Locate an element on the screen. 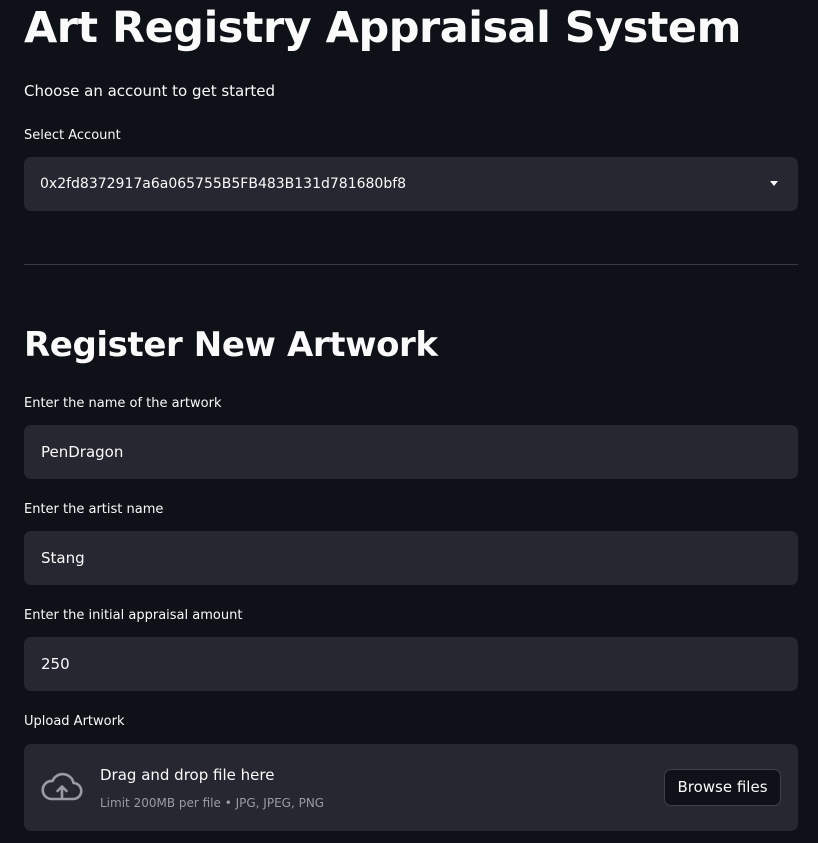 Image resolution: width=818 pixels, height=843 pixels. artwork-name-value: PenDragon is located at coordinates (82, 452).